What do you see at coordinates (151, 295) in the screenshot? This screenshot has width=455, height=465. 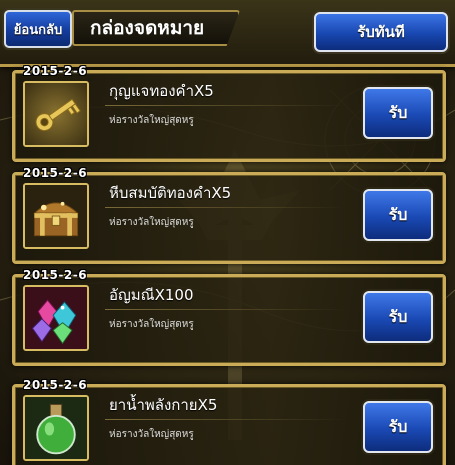 I see `mail-item-name: อัญมณีX100` at bounding box center [151, 295].